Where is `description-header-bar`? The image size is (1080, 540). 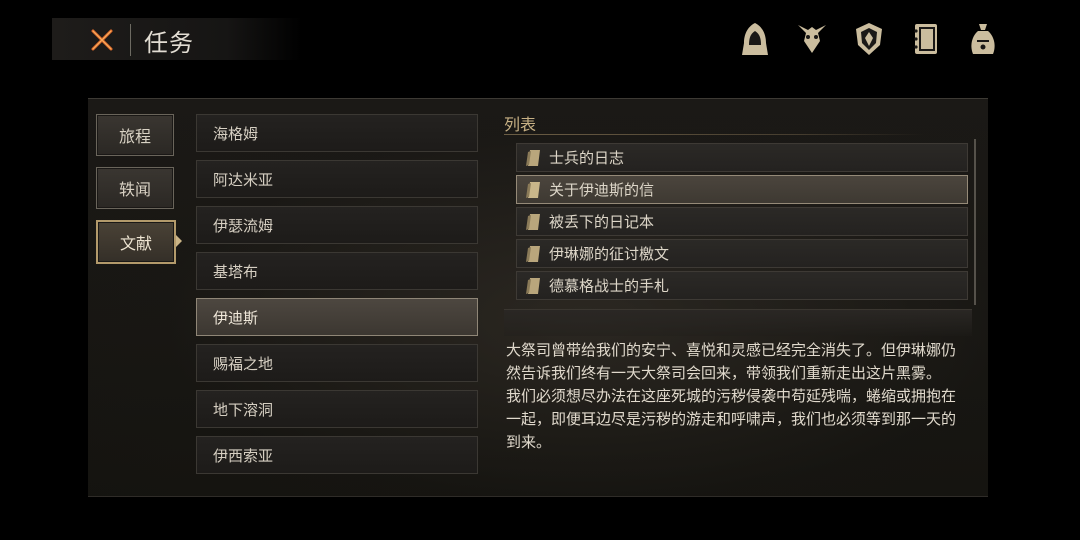
description-header-bar is located at coordinates (738, 322).